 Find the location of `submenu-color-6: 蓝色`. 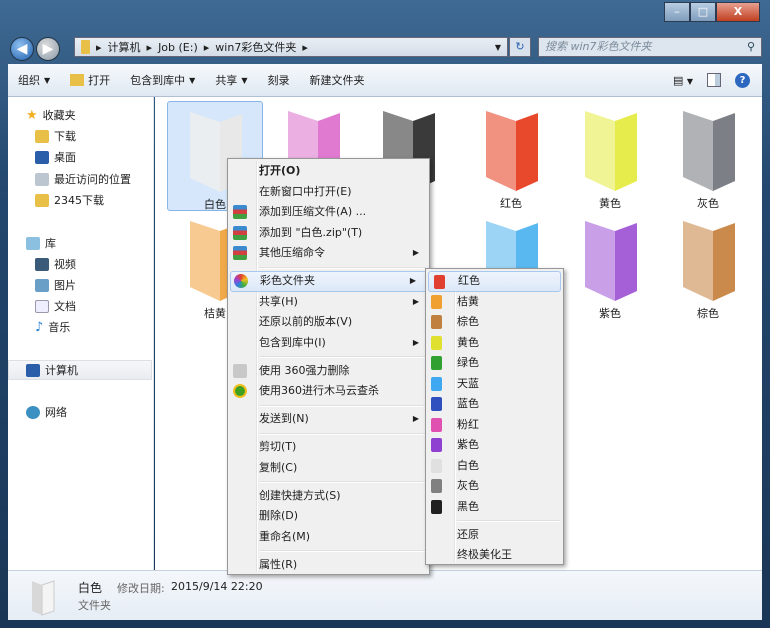

submenu-color-6: 蓝色 is located at coordinates (494, 404).